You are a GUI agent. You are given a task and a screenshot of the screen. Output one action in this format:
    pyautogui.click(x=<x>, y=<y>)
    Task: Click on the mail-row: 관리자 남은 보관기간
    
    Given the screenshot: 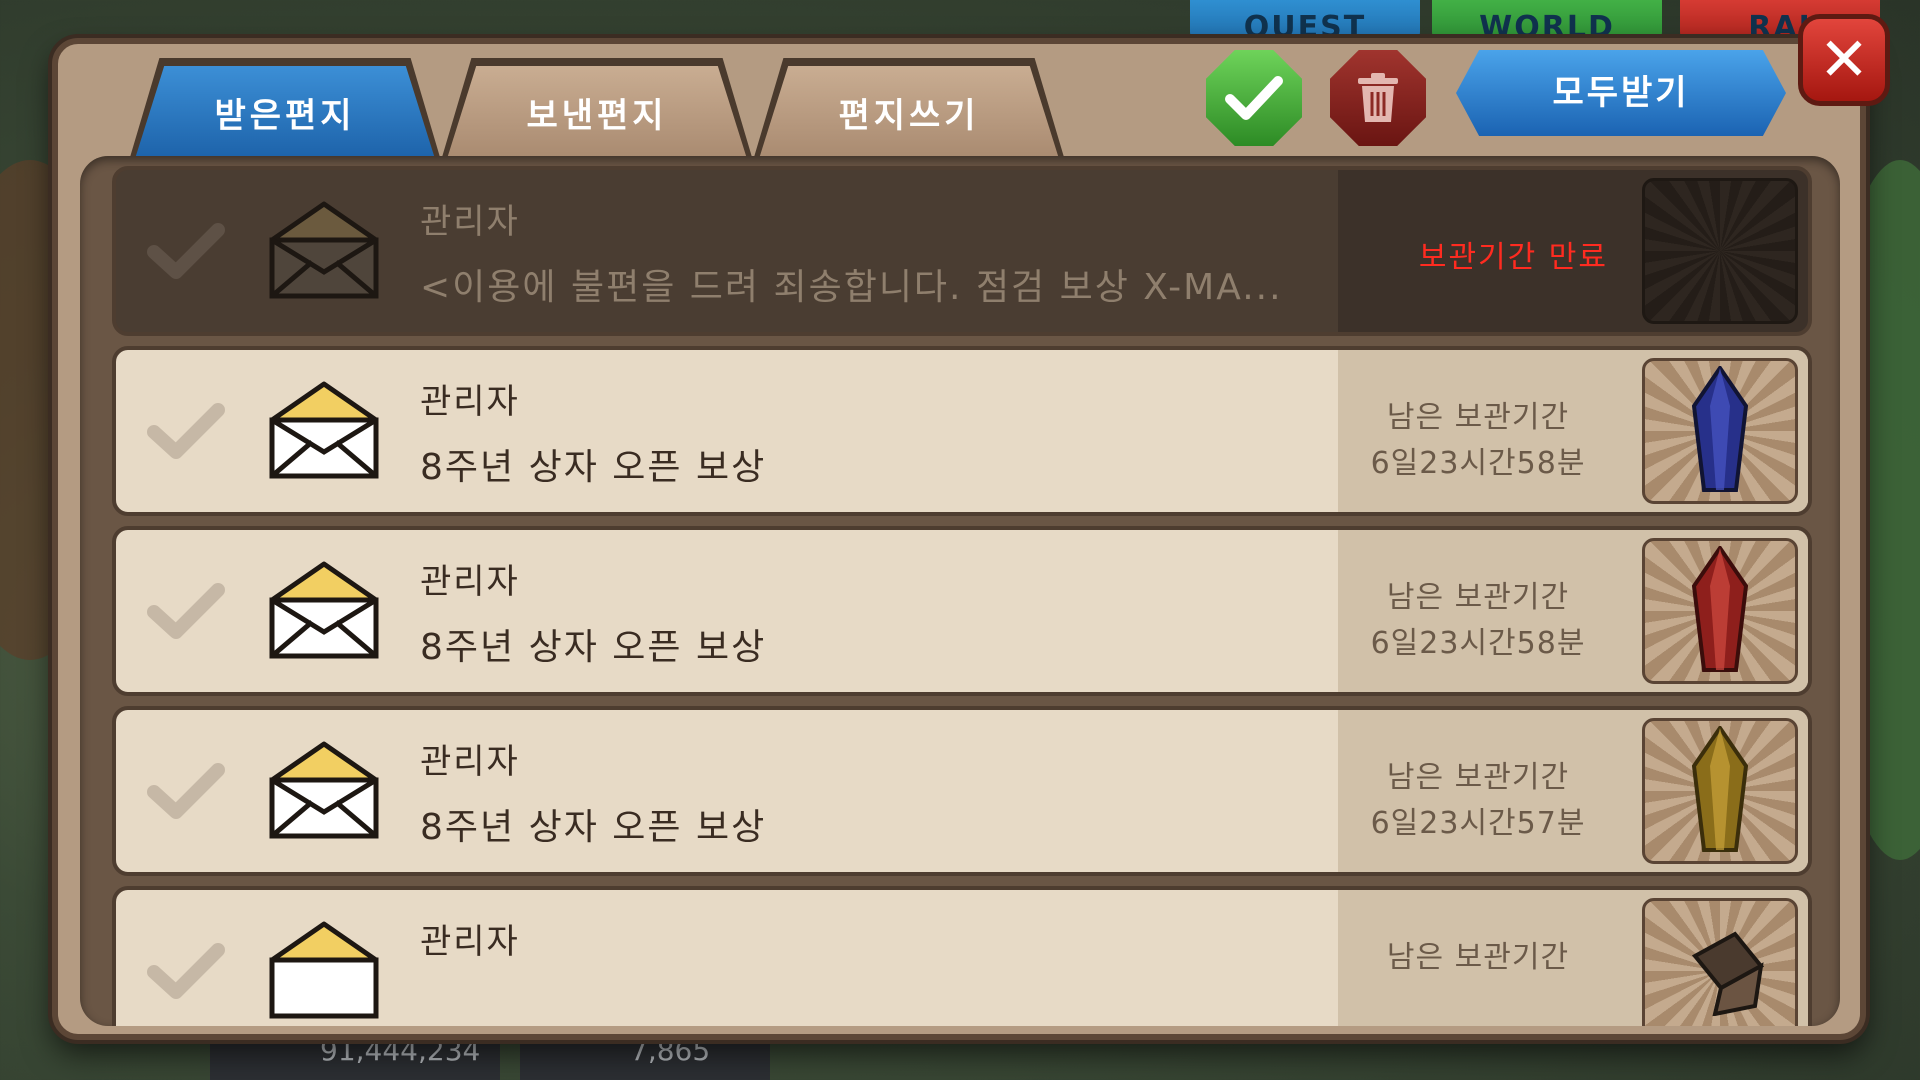 What is the action you would take?
    pyautogui.click(x=962, y=956)
    